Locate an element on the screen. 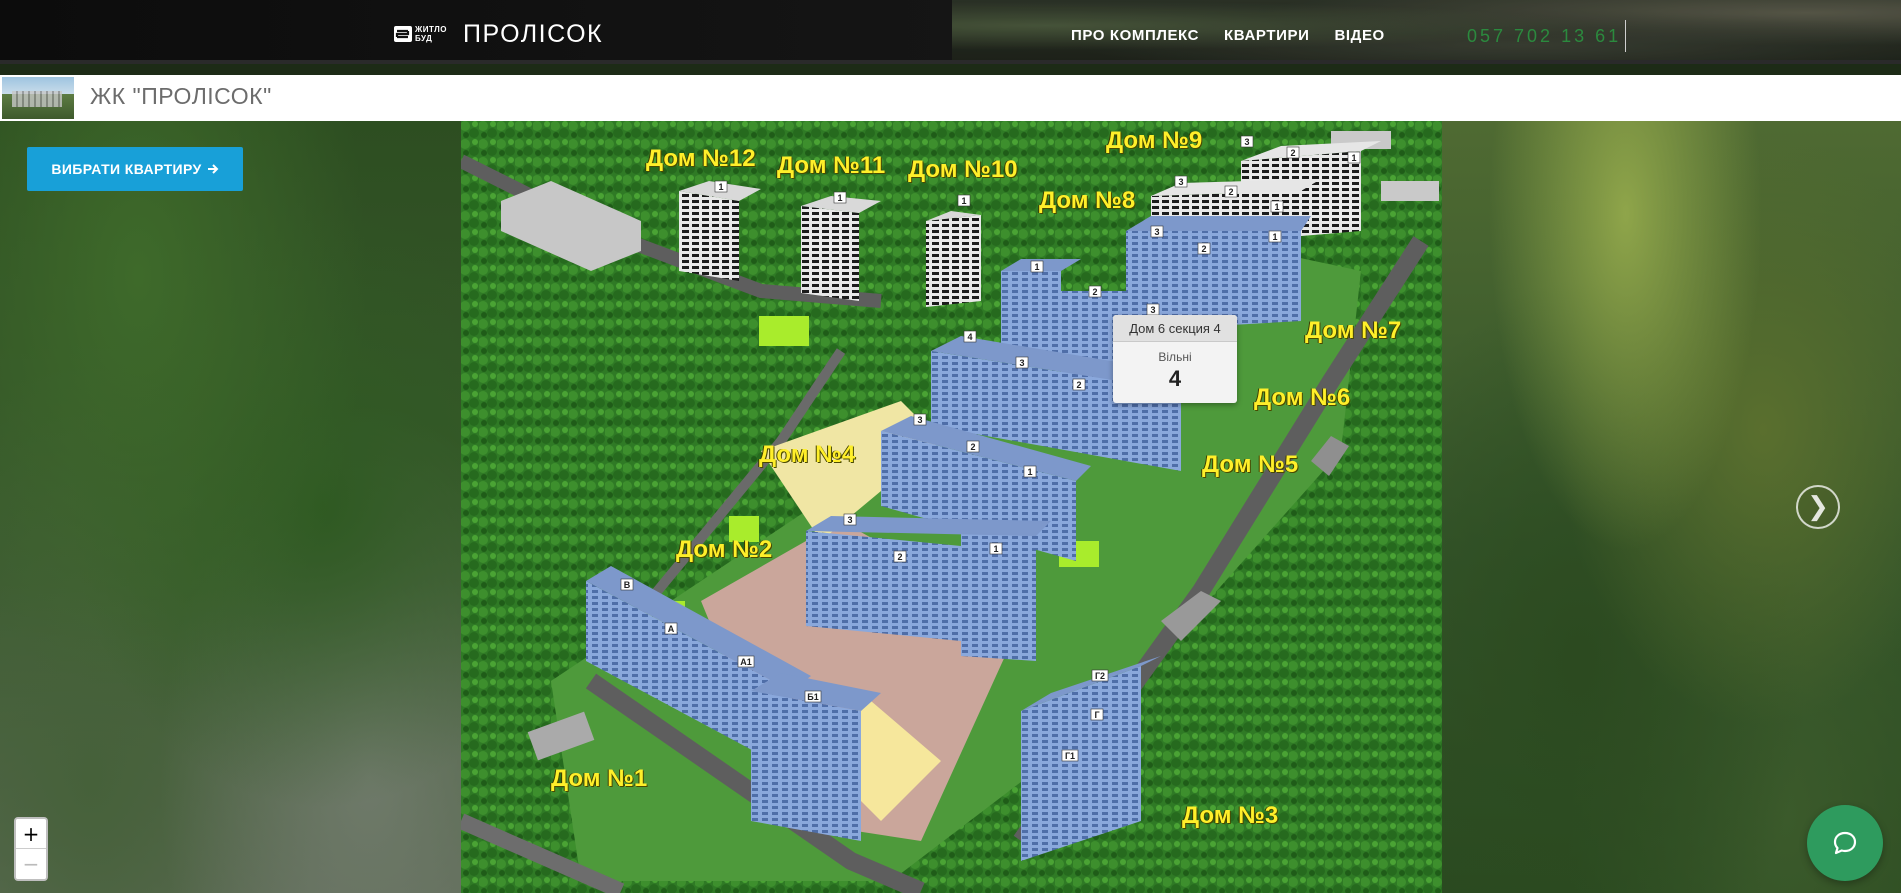  building-label-house-5: Дом №5 is located at coordinates (1250, 465).